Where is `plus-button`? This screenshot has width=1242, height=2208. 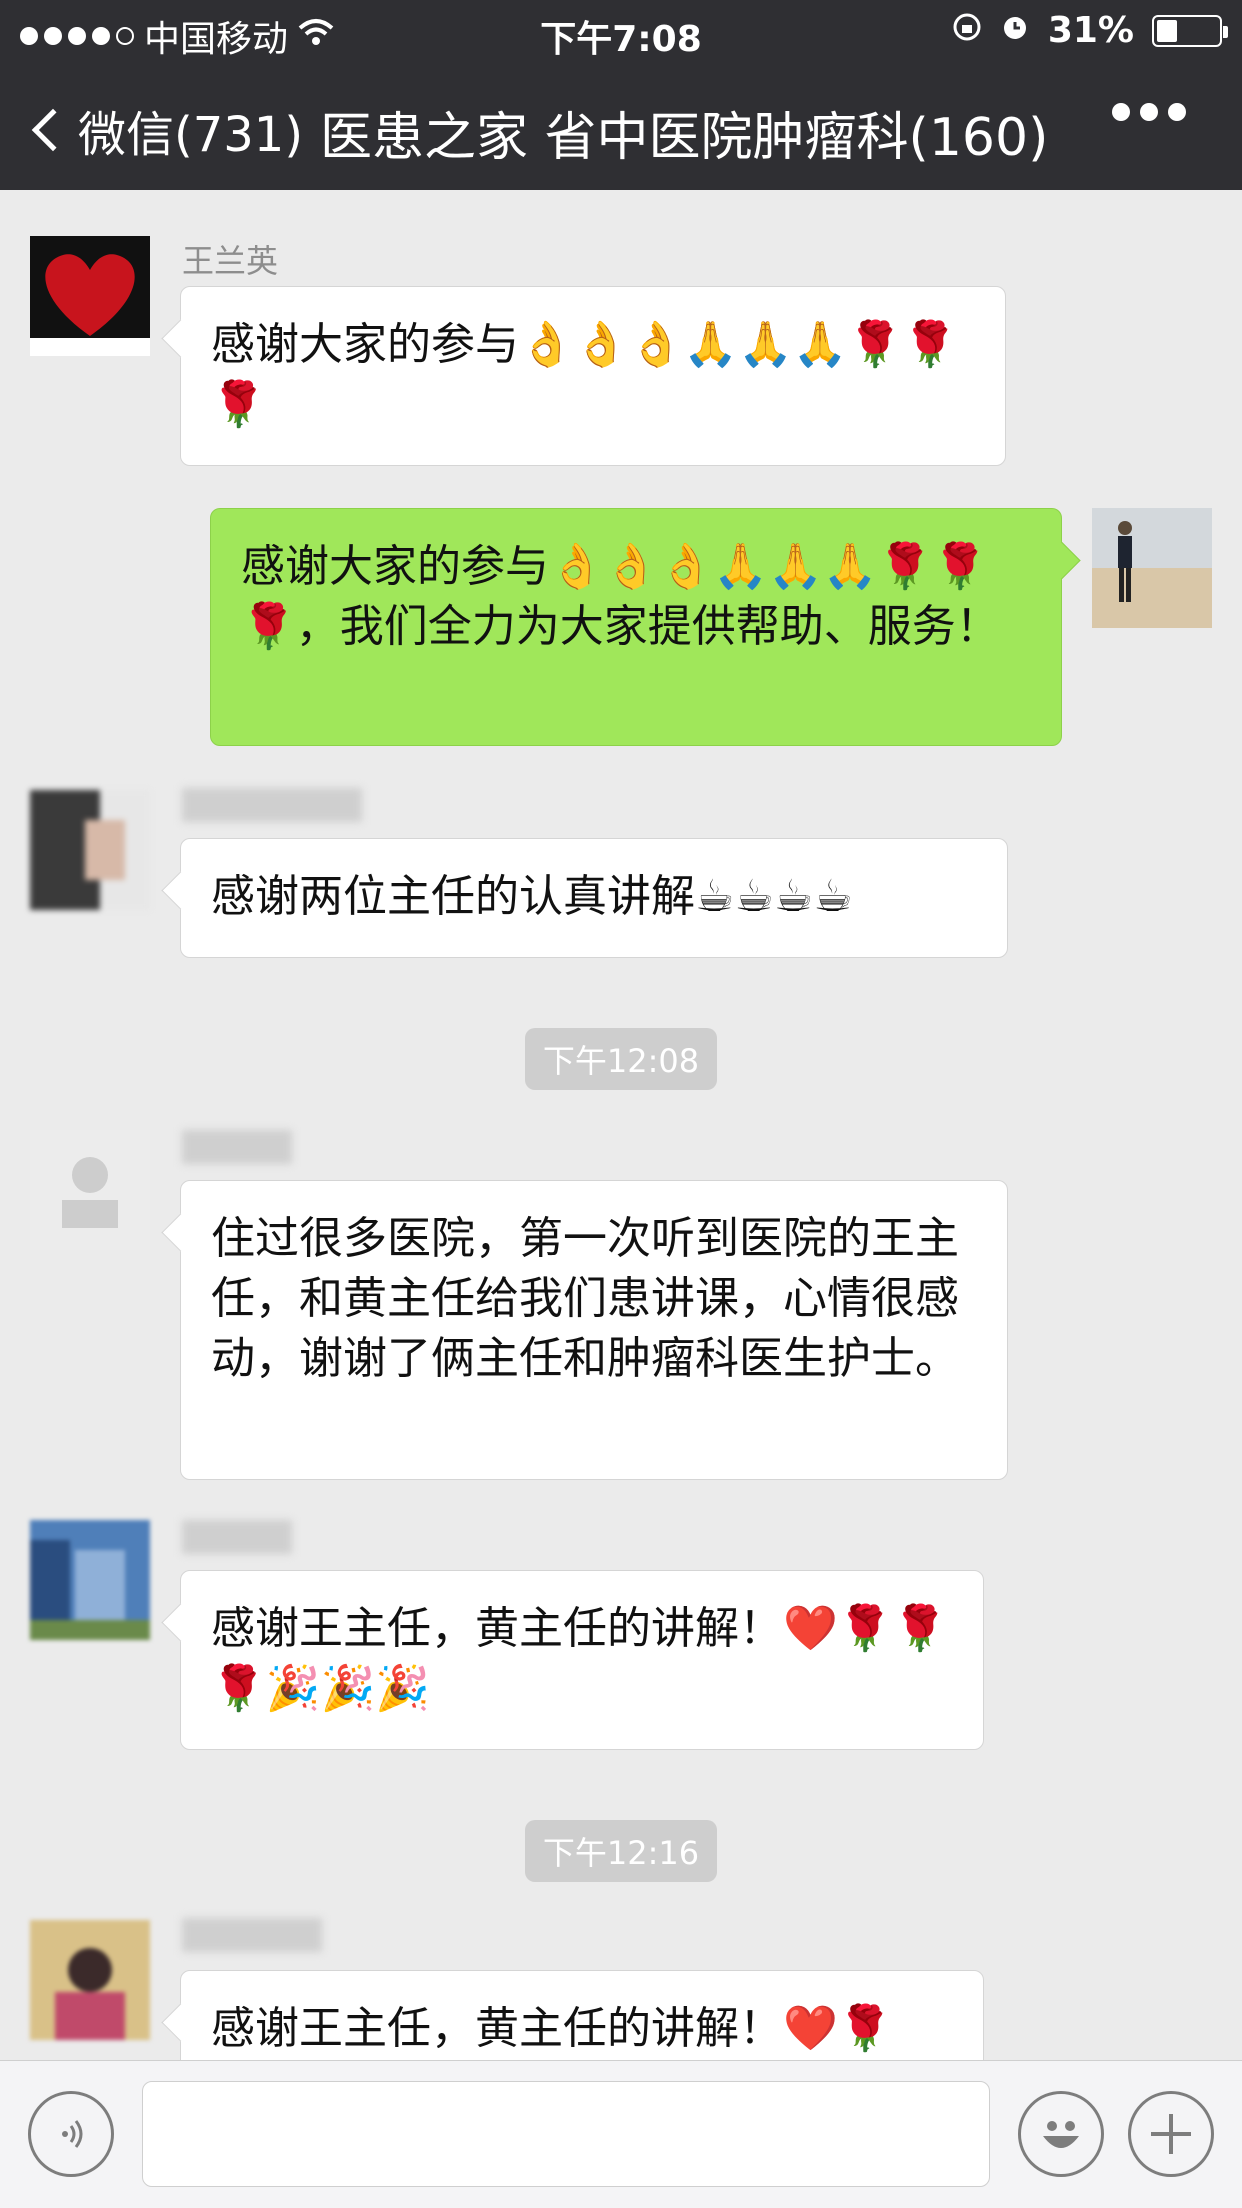
plus-button is located at coordinates (1171, 2134).